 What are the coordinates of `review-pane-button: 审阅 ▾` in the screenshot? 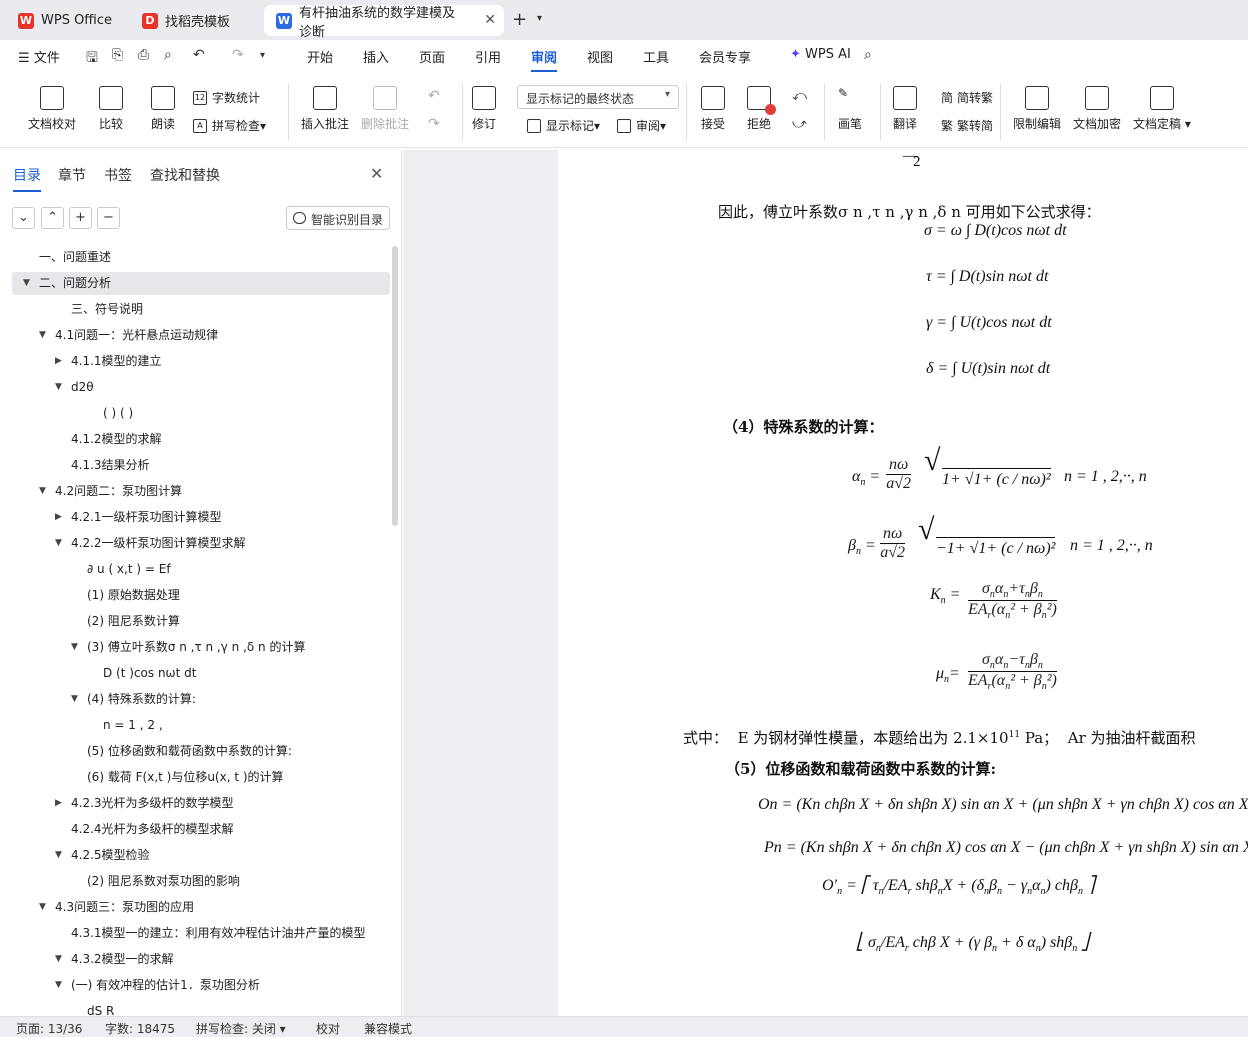 It's located at (641, 125).